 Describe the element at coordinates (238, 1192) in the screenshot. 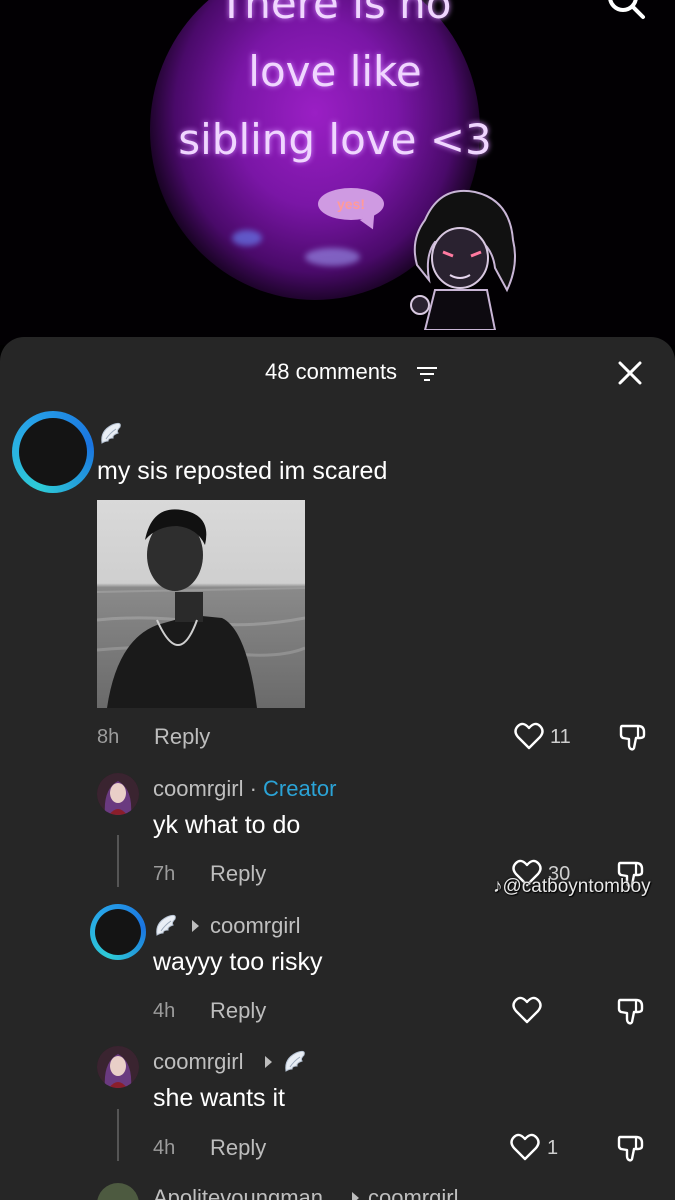

I see `username: Apolitevoungman` at that location.